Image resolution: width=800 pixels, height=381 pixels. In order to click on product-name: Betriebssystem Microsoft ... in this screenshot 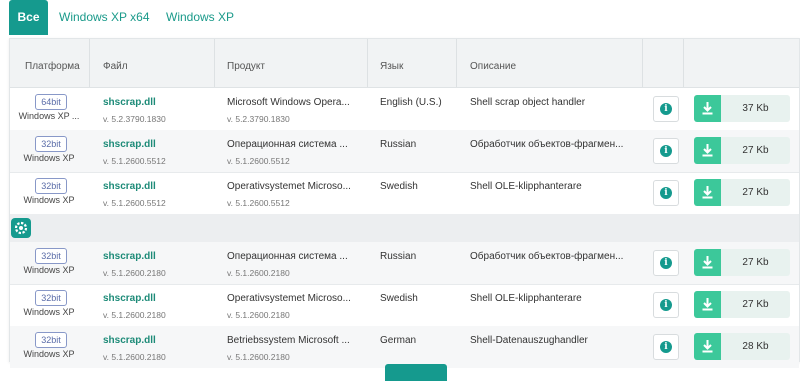, I will do `click(288, 340)`.